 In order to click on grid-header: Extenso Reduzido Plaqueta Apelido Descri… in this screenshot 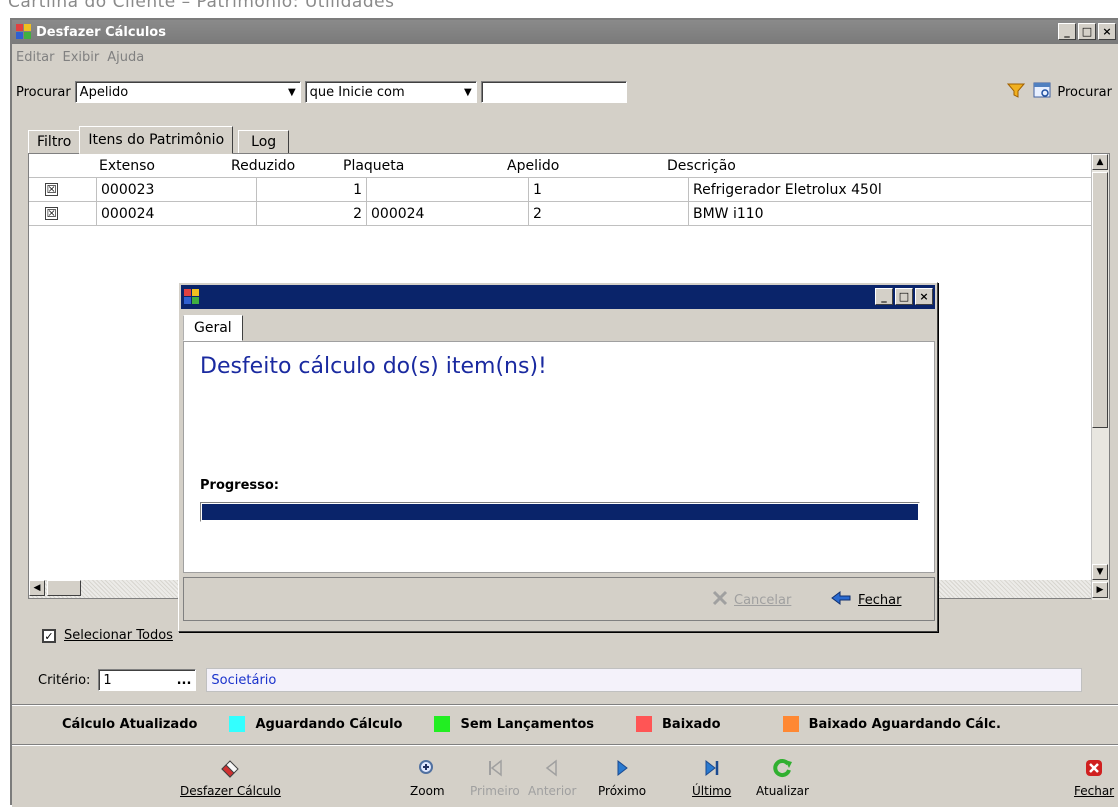, I will do `click(560, 166)`.